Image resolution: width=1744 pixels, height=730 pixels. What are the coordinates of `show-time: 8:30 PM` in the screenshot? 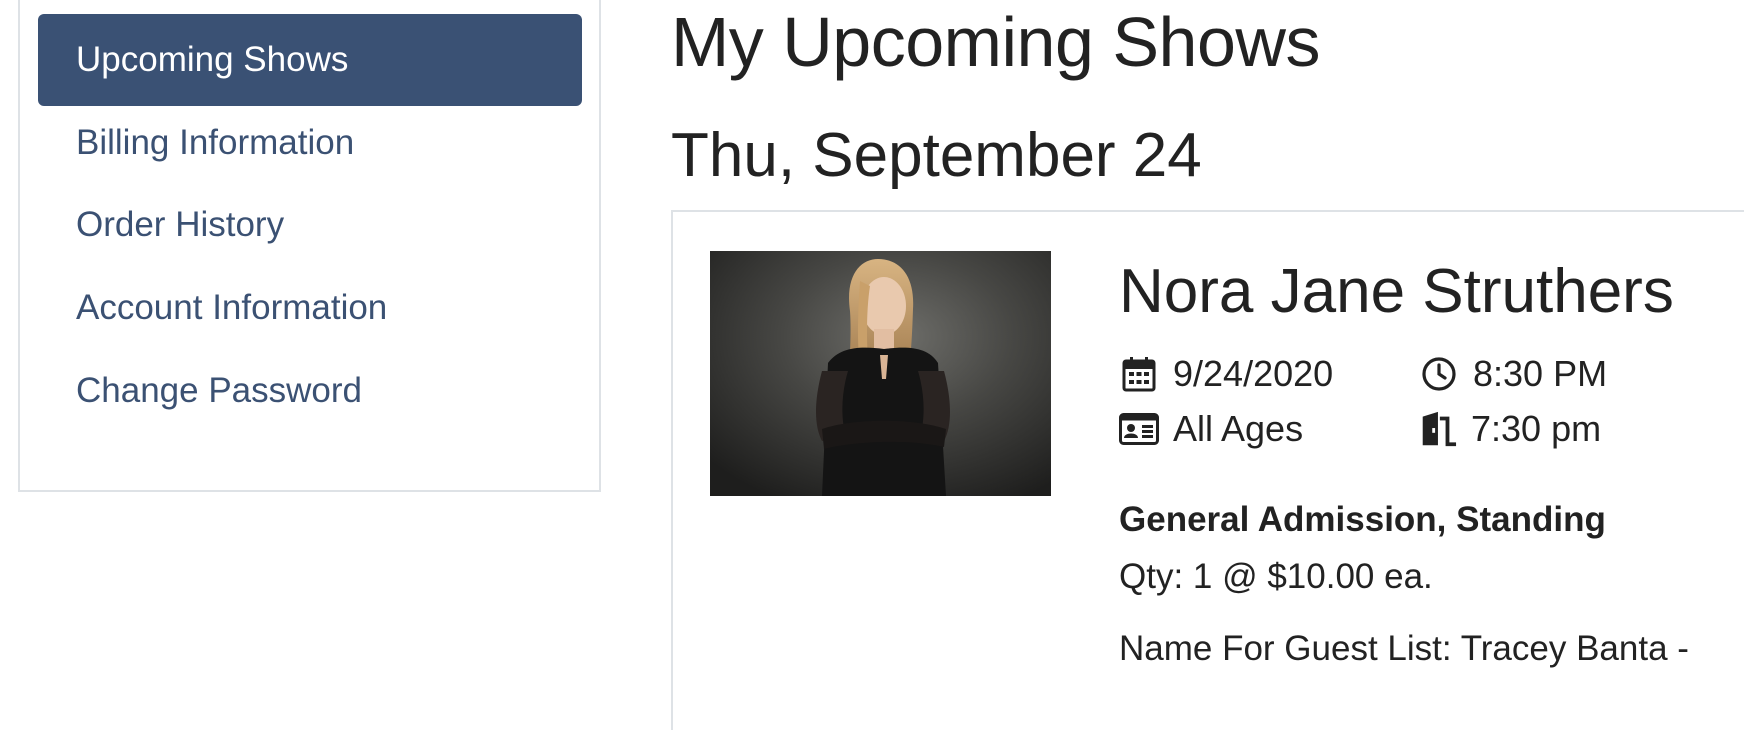 It's located at (1513, 374).